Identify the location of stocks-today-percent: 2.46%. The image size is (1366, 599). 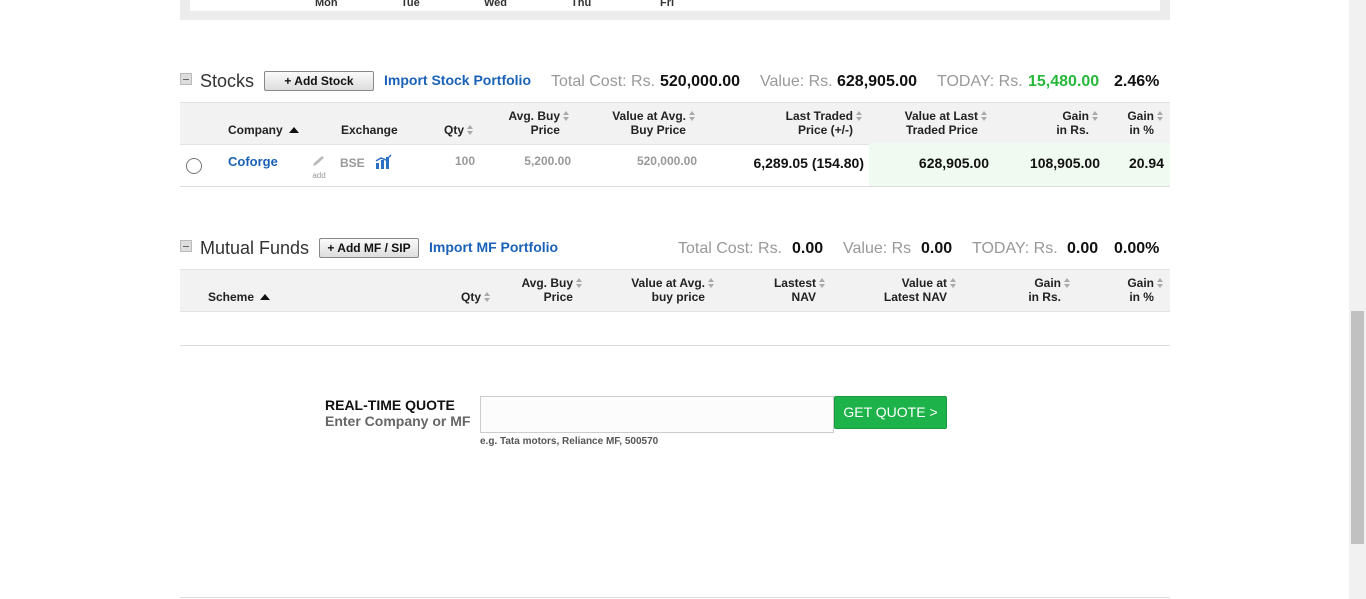
(1137, 81).